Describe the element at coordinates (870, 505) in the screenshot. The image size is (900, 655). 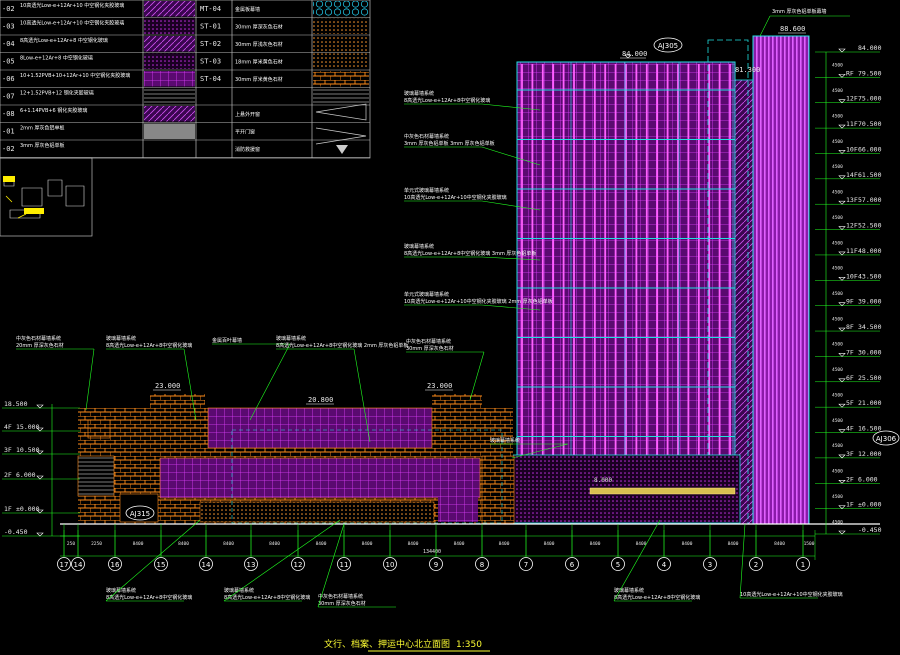
I see `level-value: ±0.000` at that location.